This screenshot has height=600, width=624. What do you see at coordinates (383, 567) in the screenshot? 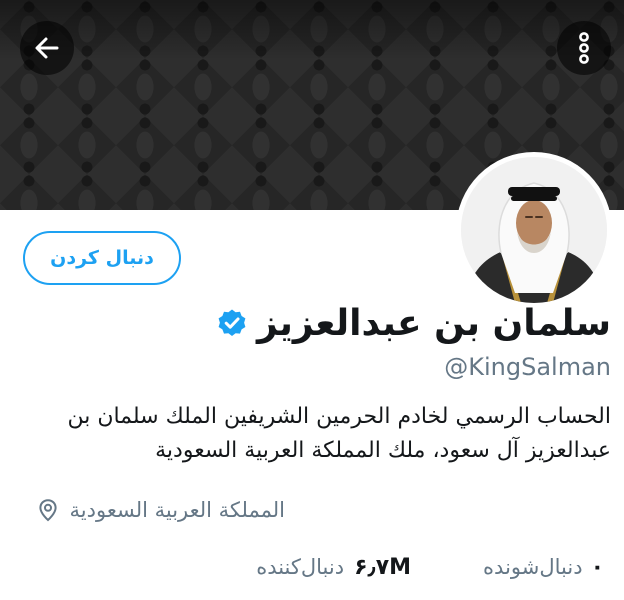
I see `followers-count: ۶٫۷M` at bounding box center [383, 567].